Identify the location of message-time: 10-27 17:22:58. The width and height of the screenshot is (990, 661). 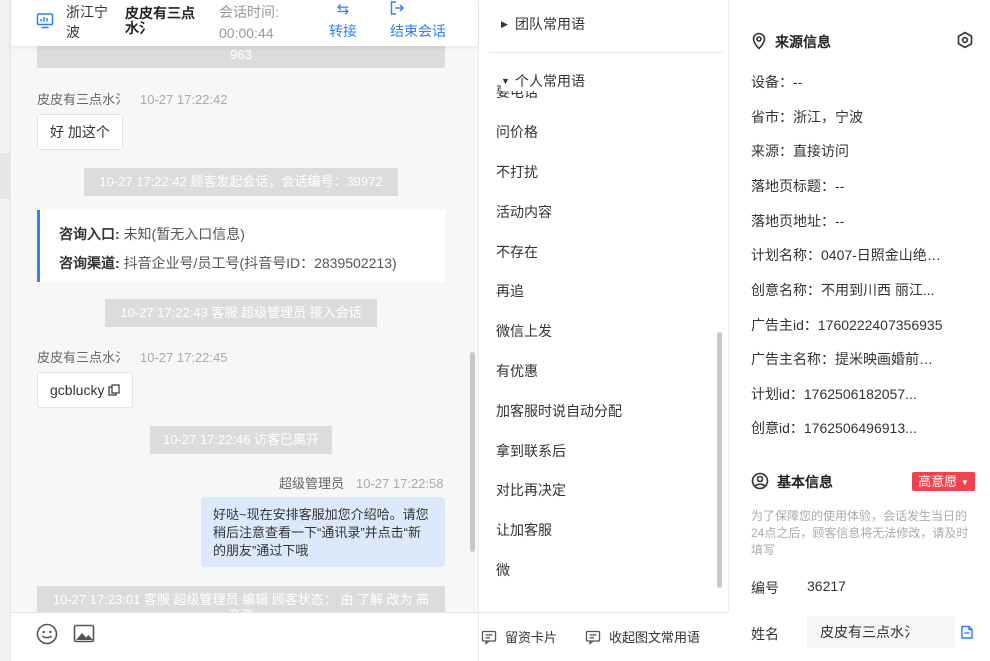
(400, 483).